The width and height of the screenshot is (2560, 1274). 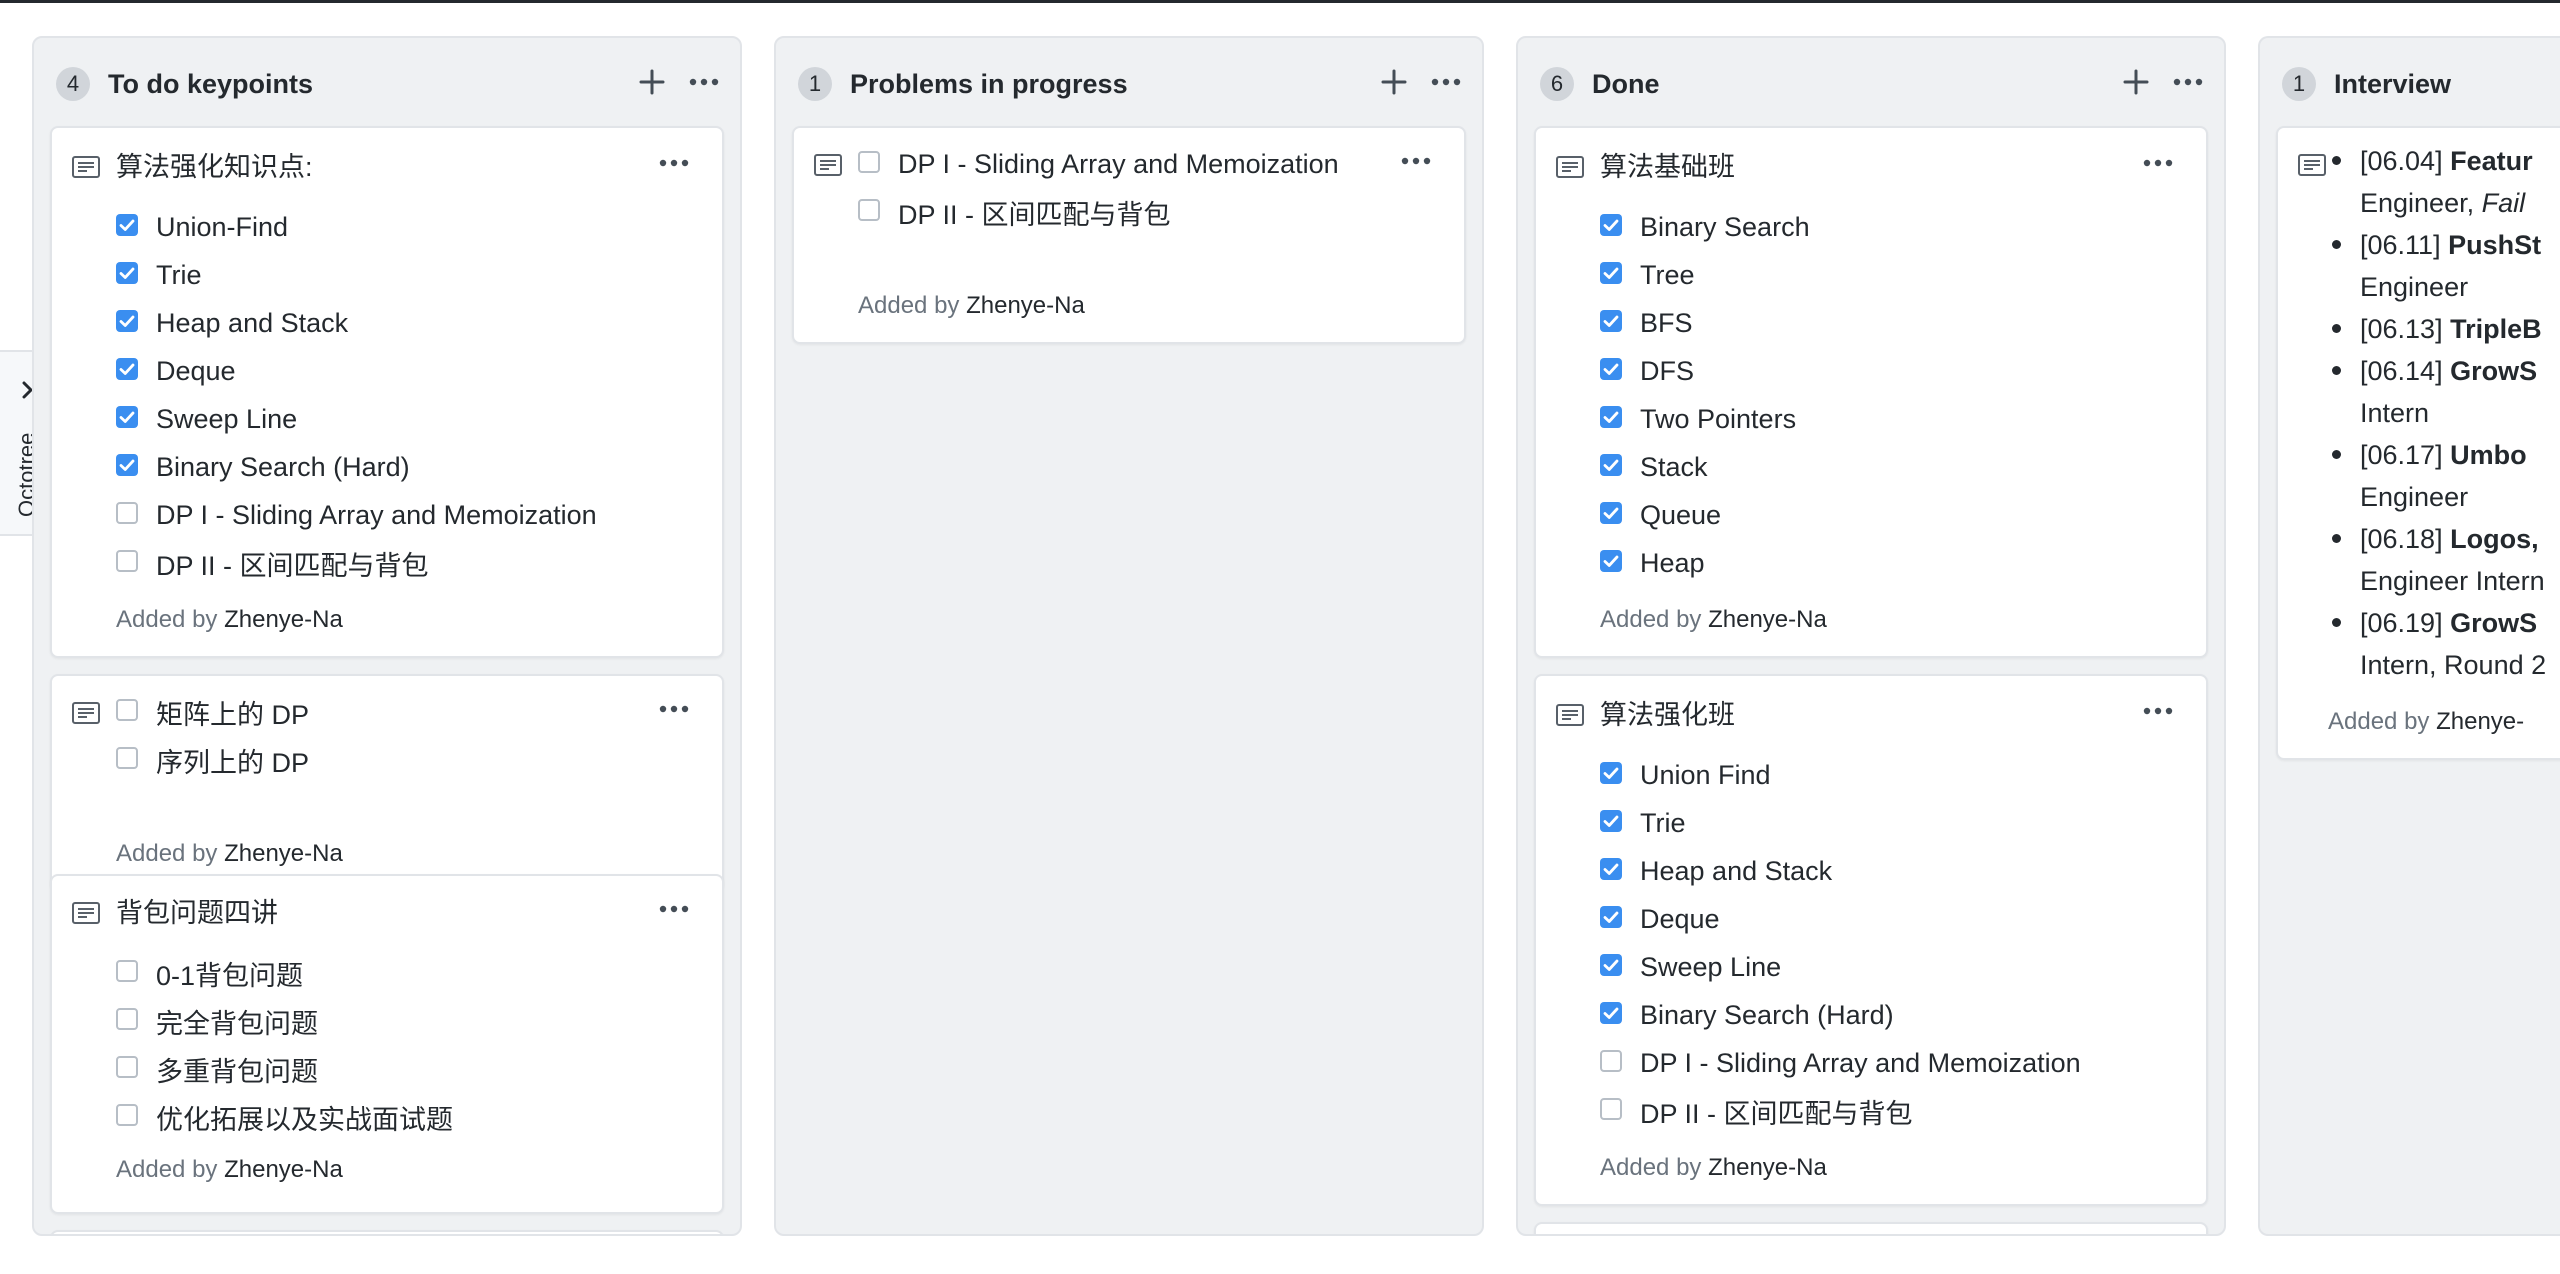 What do you see at coordinates (1898, 823) in the screenshot?
I see `task-item: Trie` at bounding box center [1898, 823].